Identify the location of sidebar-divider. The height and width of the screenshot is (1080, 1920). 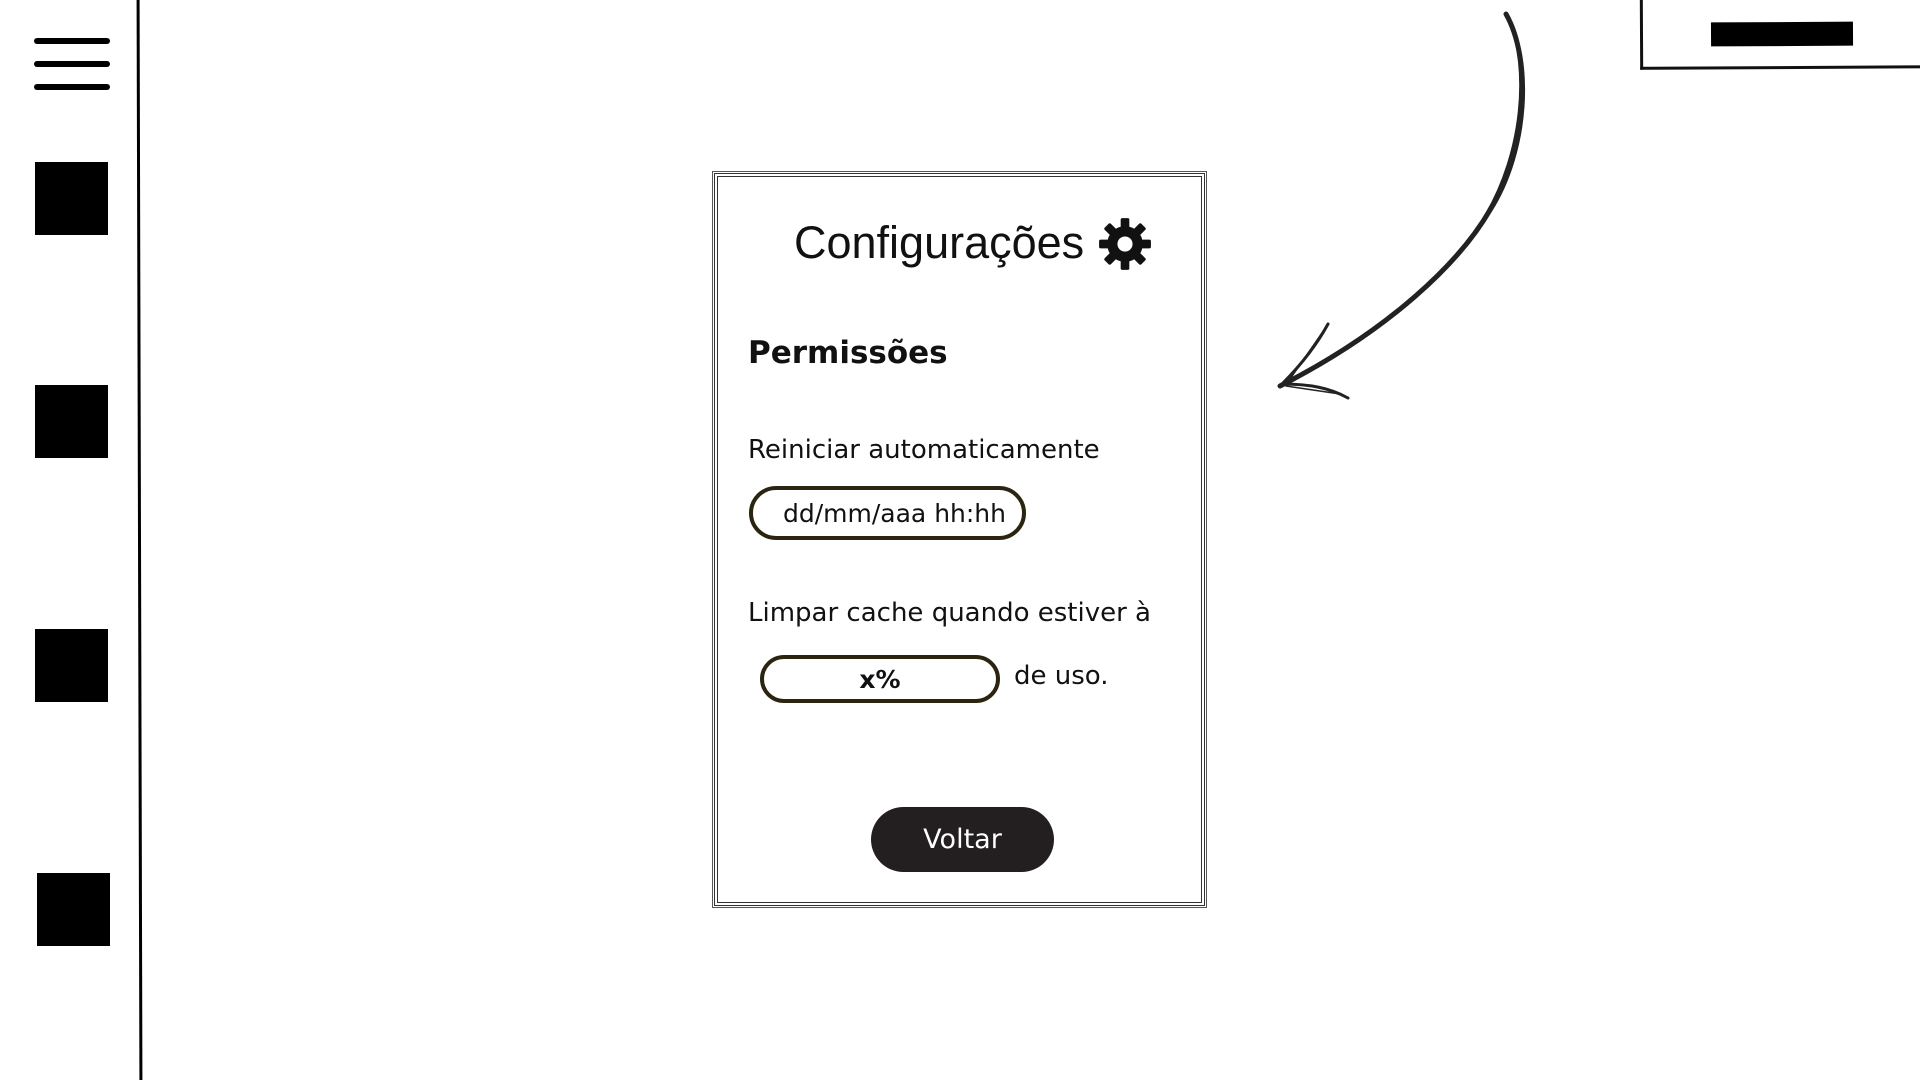
(139, 540).